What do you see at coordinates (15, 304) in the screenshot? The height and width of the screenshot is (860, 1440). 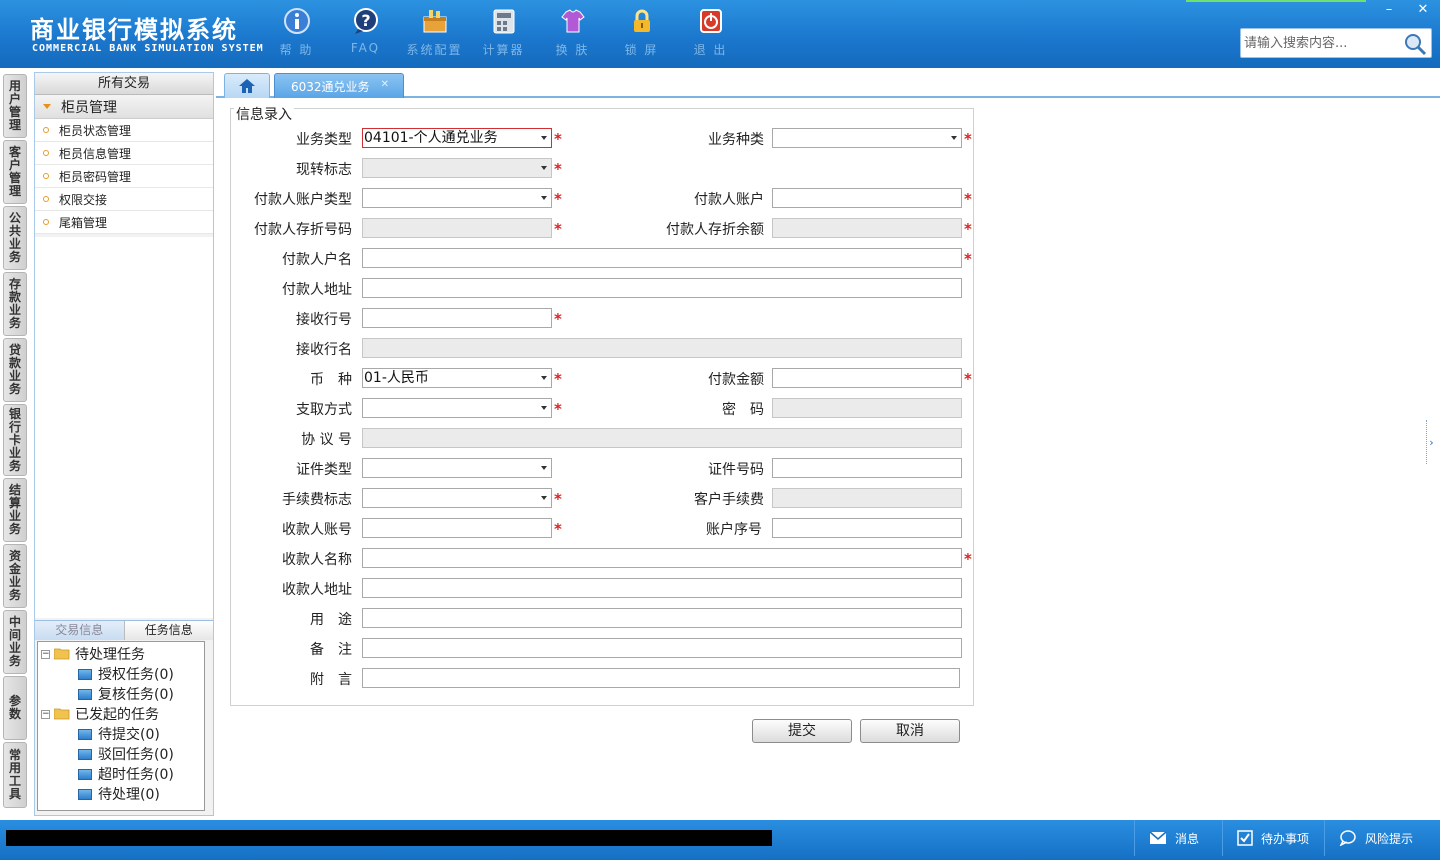 I see `vtab-deposit-business: 存款业务` at bounding box center [15, 304].